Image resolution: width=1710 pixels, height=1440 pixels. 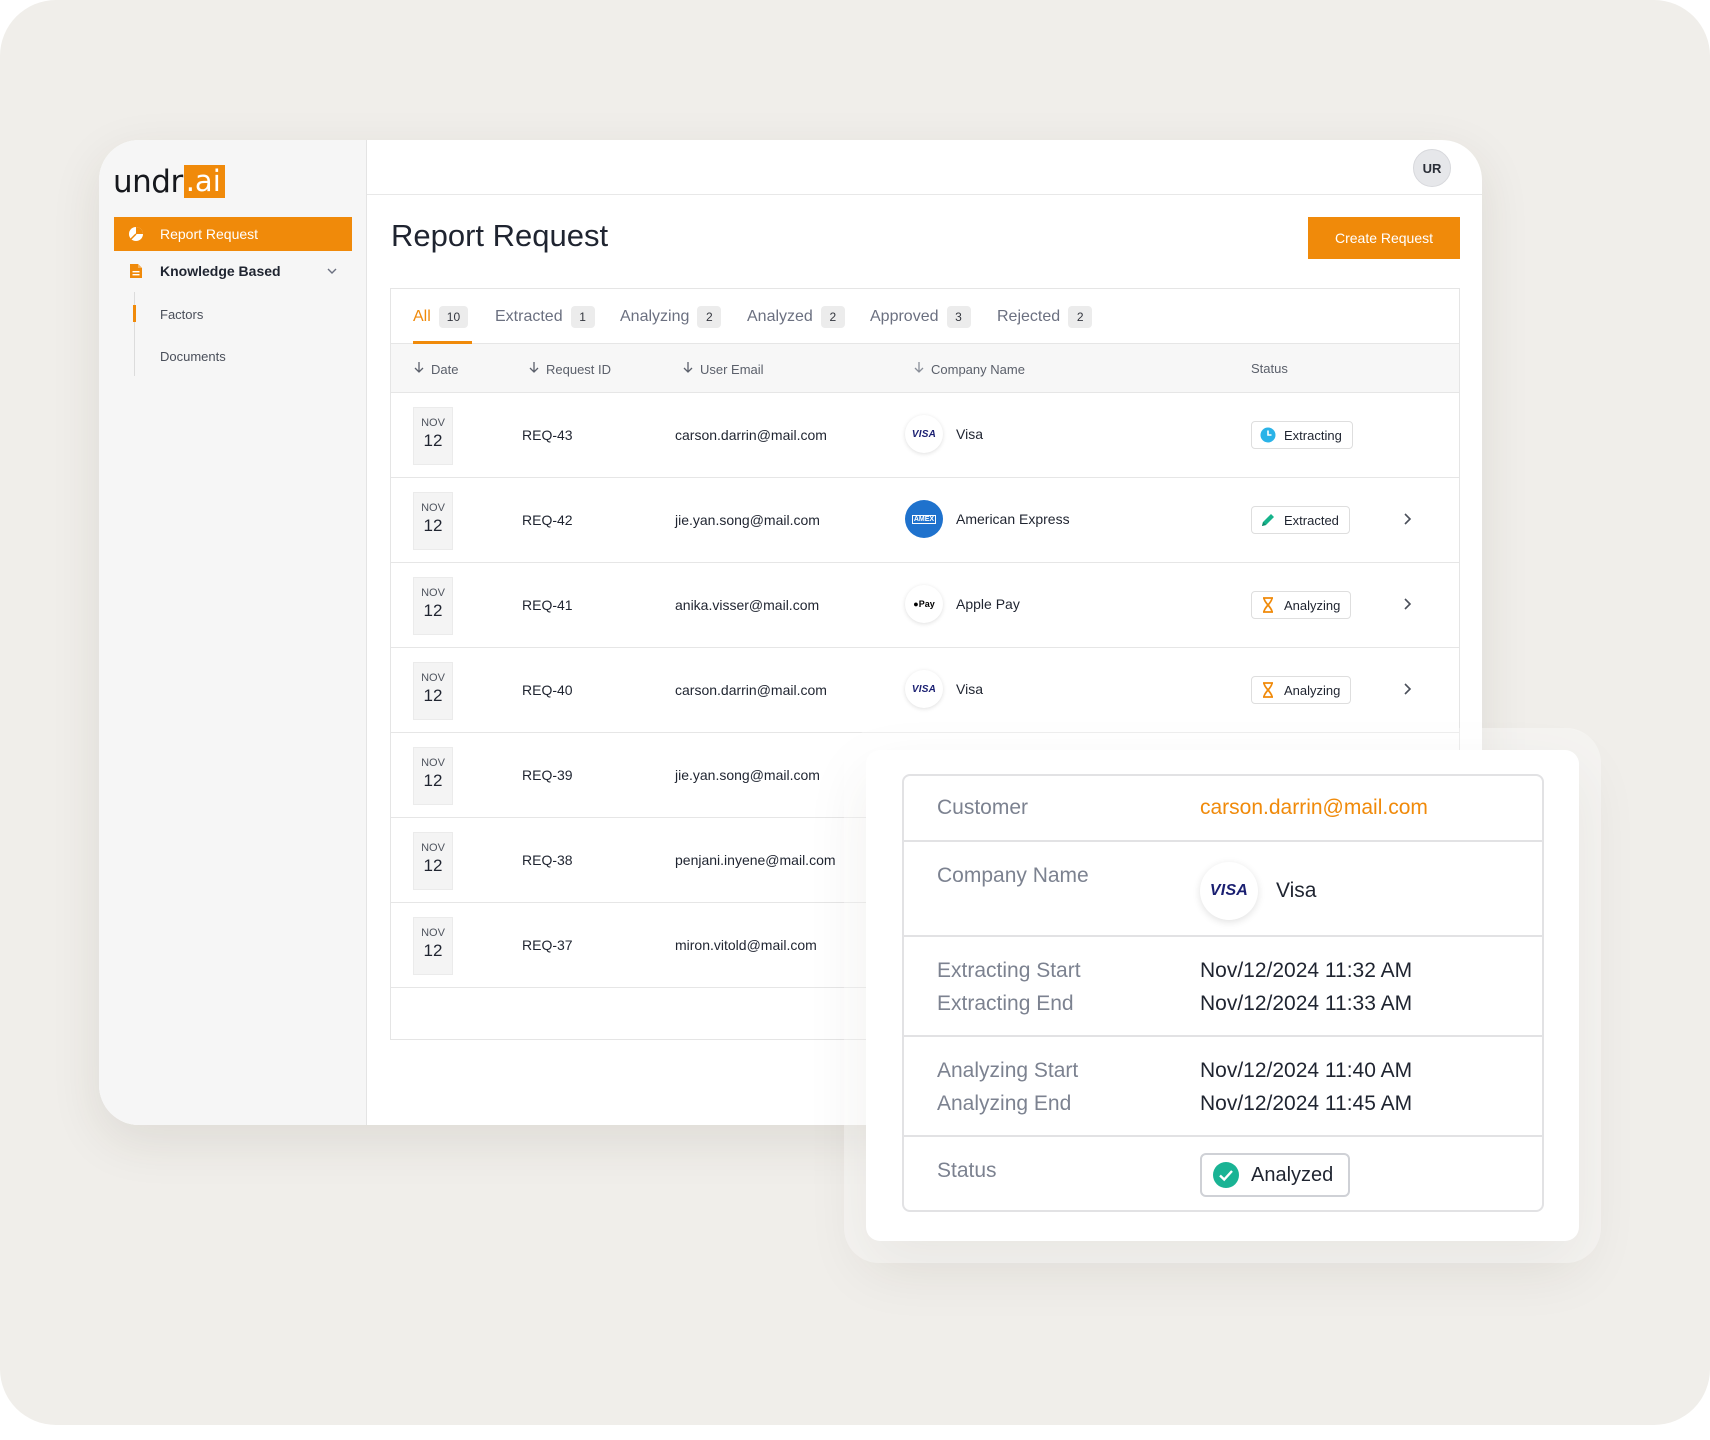 I want to click on document-icon, so click(x=136, y=271).